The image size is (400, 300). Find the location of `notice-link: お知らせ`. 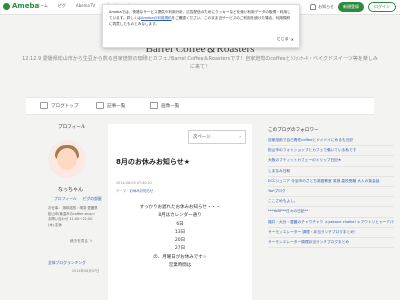

notice-link: お知らせ is located at coordinates (322, 7).